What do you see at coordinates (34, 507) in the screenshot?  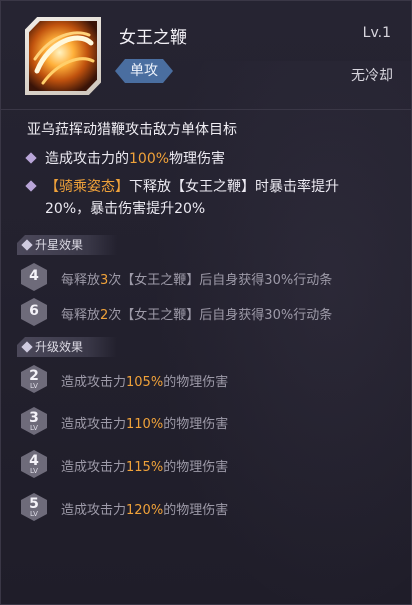 I see `level-badge-icon: 5 LV` at bounding box center [34, 507].